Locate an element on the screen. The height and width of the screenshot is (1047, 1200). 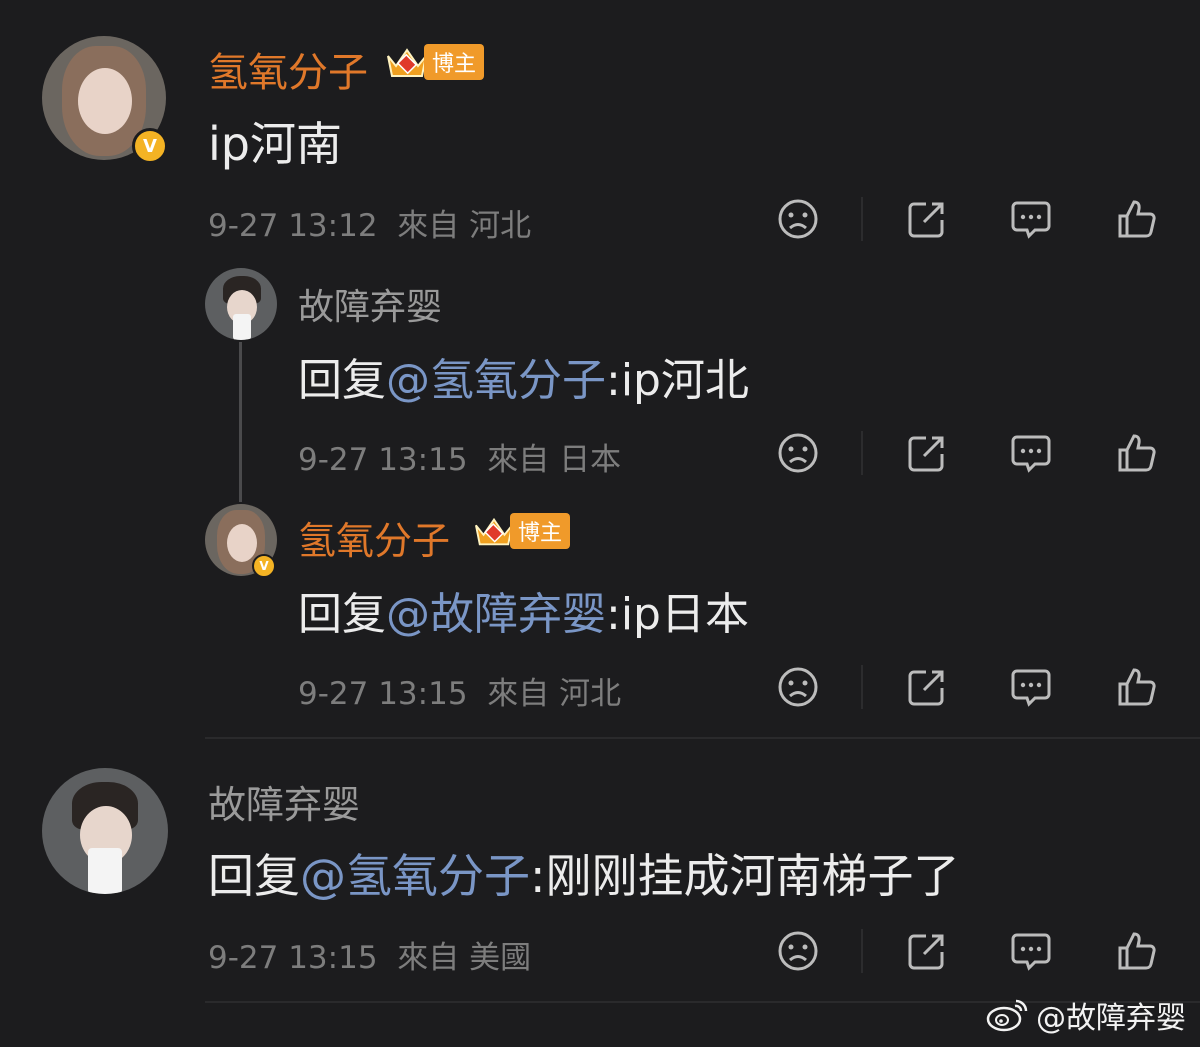
timestamp: 9-27 13:12 is located at coordinates (293, 226).